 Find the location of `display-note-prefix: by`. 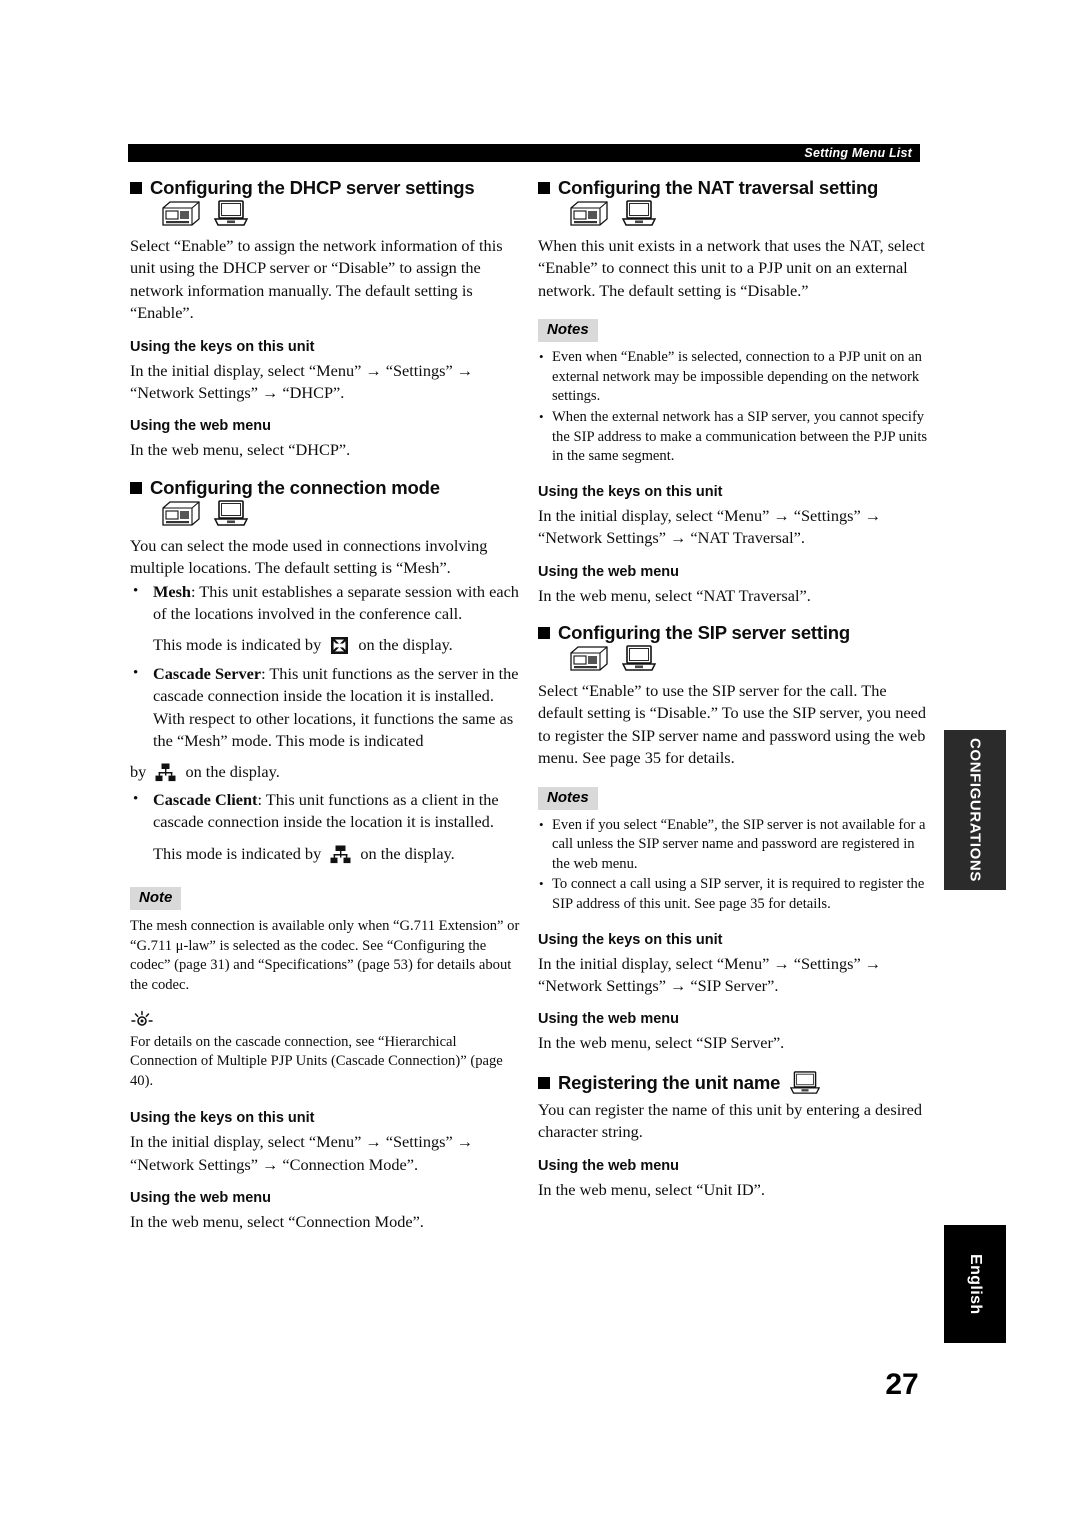

display-note-prefix: by is located at coordinates (138, 771).